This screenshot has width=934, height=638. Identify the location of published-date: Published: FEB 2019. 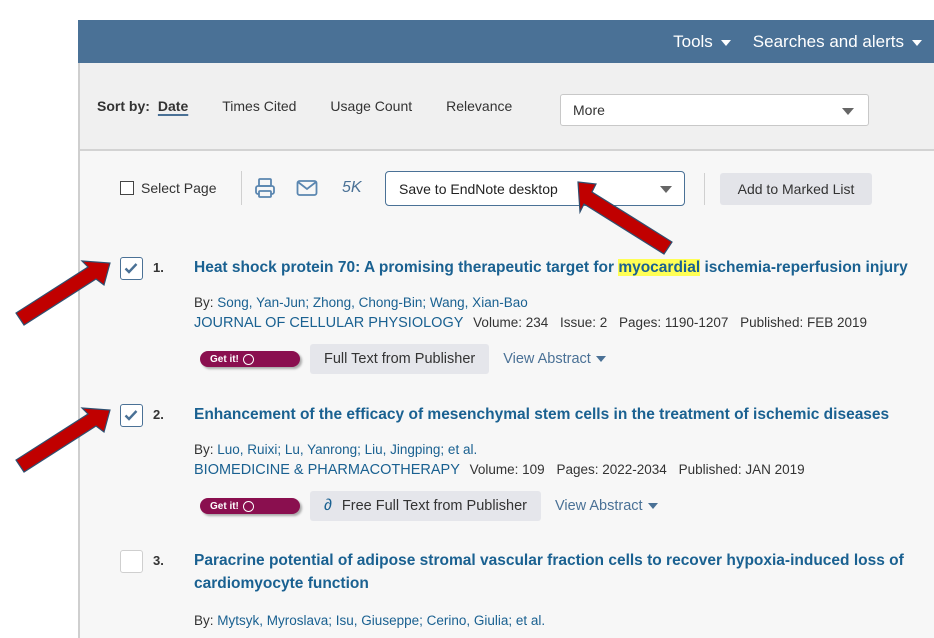
(803, 322).